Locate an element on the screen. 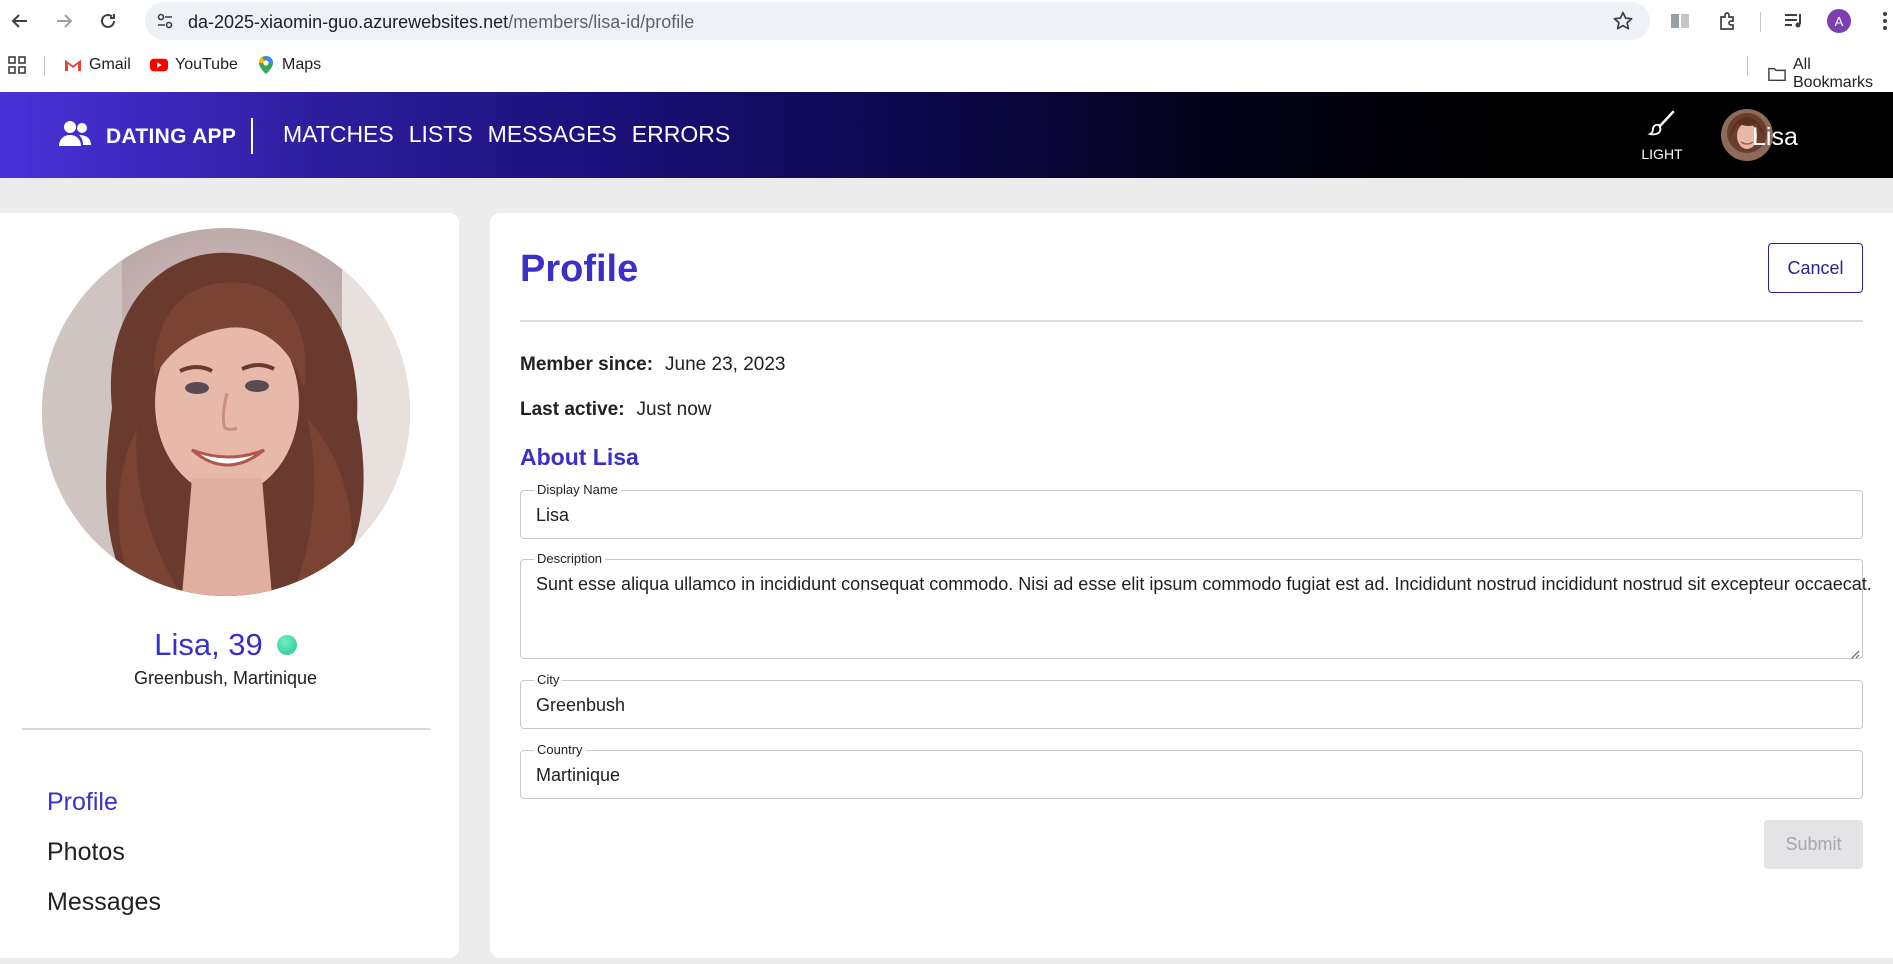 The height and width of the screenshot is (964, 1893). nav-matches: MATCHES is located at coordinates (338, 134).